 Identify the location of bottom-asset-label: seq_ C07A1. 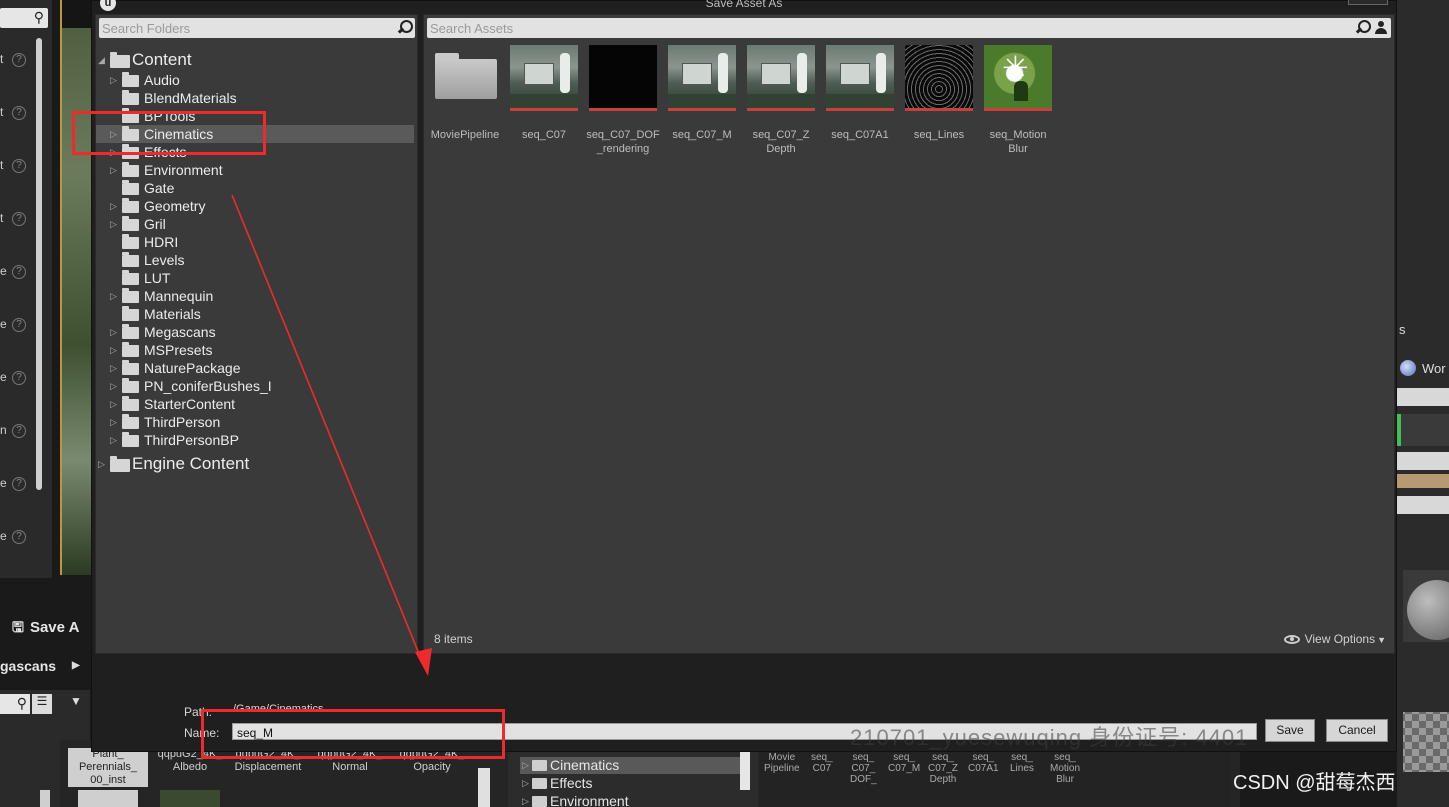
(983, 763).